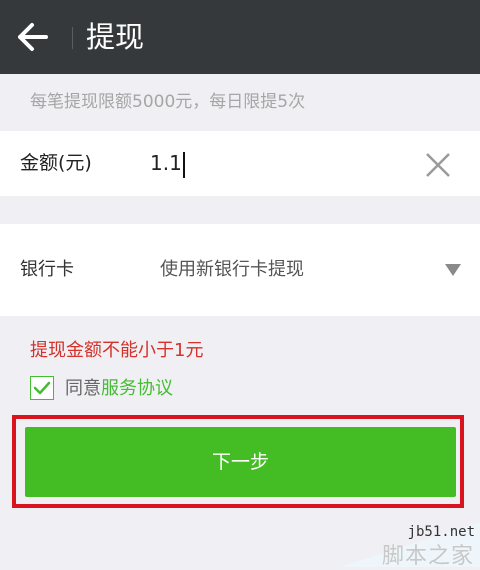  What do you see at coordinates (240, 163) in the screenshot?
I see `amount-row: 金额(元) 1.1` at bounding box center [240, 163].